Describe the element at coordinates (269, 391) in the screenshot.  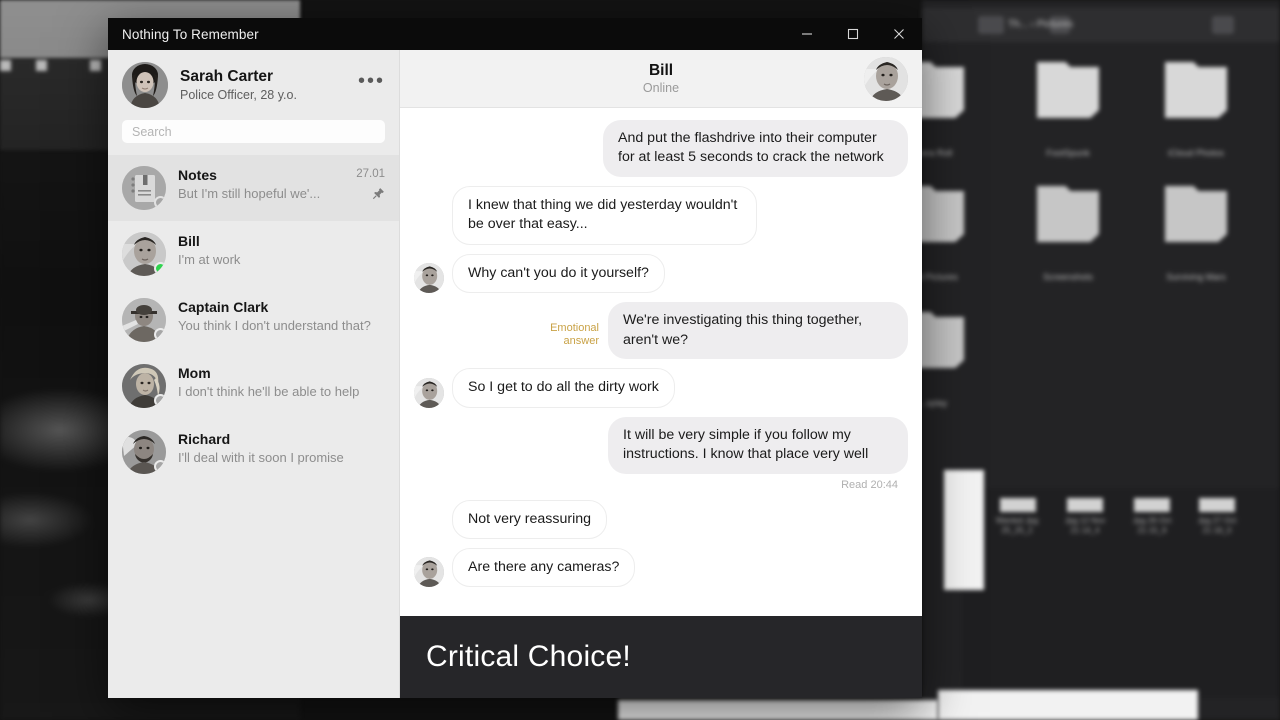
I see `chat-item-preview: I don't think he'll be able to help` at that location.